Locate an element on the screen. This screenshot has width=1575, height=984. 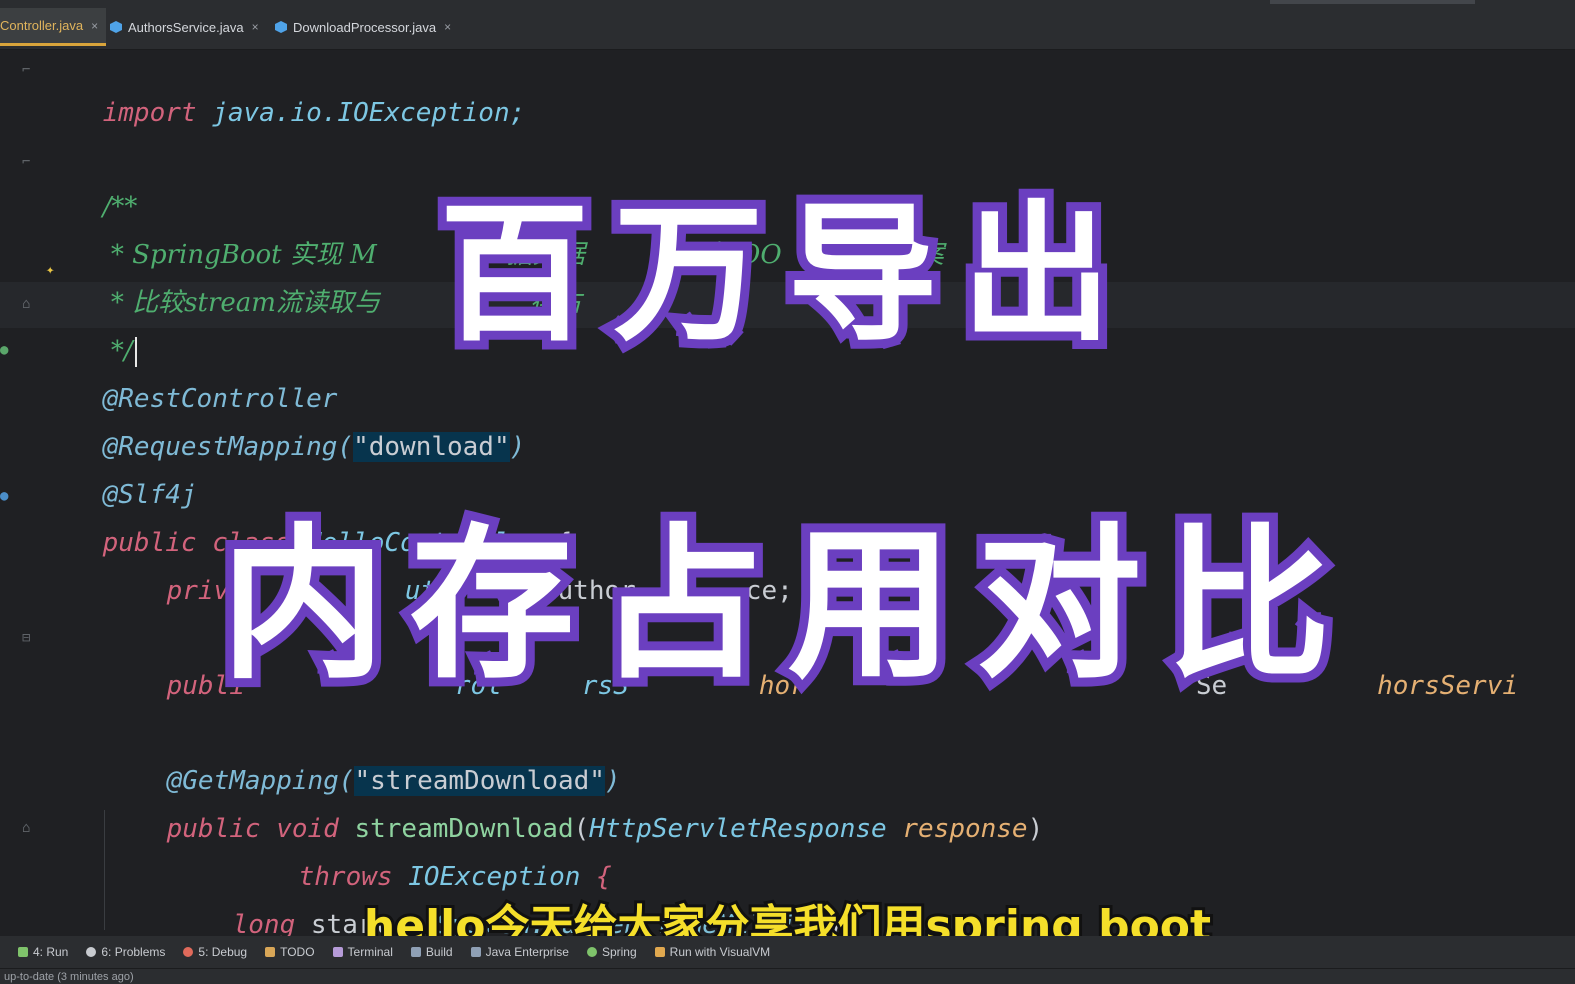
tool-label: TODO is located at coordinates (297, 952).